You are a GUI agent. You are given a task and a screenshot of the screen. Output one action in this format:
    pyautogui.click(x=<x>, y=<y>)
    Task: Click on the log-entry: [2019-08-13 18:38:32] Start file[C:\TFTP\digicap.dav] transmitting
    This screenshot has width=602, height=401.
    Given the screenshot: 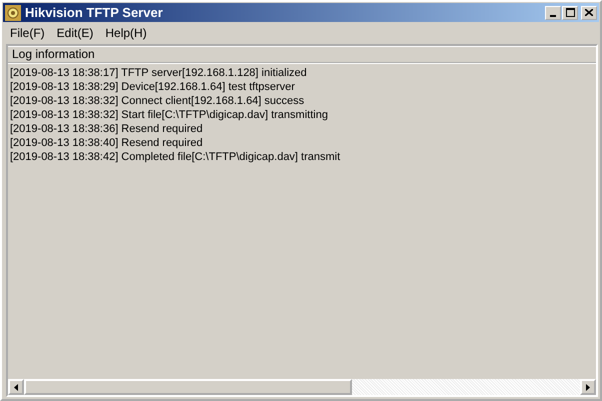 What is the action you would take?
    pyautogui.click(x=169, y=115)
    